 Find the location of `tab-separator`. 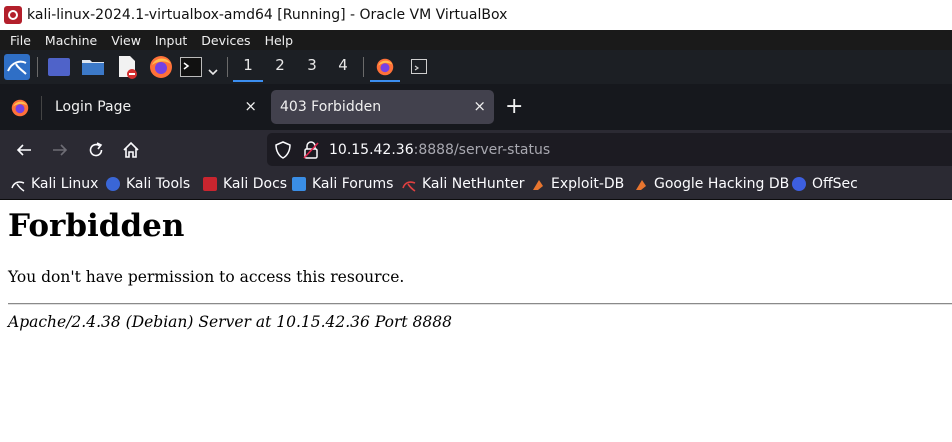

tab-separator is located at coordinates (41, 108).